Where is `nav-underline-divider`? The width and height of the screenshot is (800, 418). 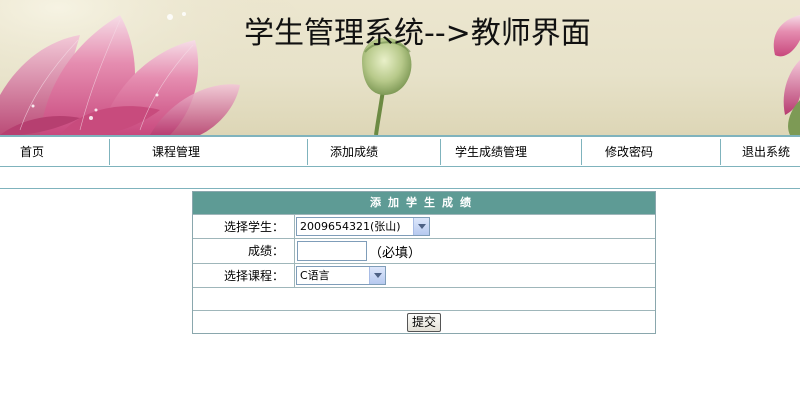 nav-underline-divider is located at coordinates (400, 188).